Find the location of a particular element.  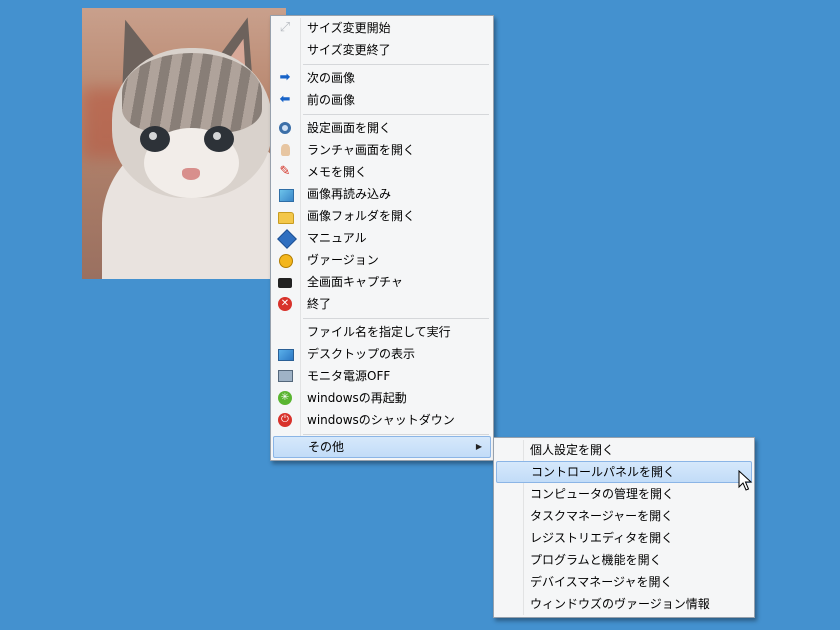

menu-item-label: デスクトップの表示 is located at coordinates (361, 354).